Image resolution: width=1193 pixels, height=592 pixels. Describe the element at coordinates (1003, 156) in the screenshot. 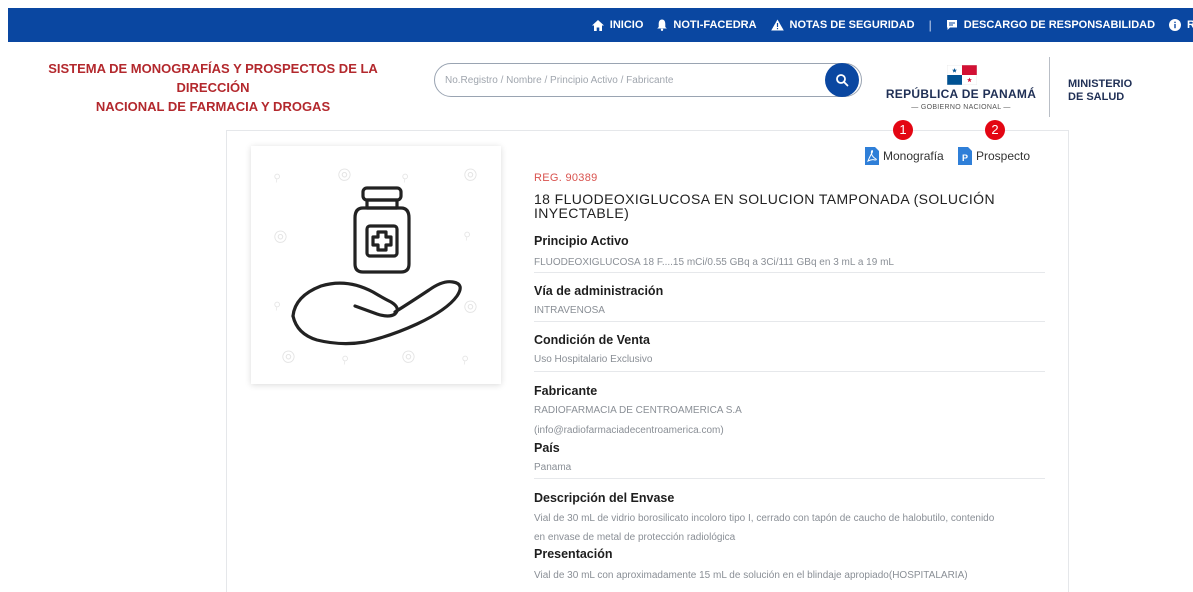

I see `prospecto-label: Prospecto` at that location.